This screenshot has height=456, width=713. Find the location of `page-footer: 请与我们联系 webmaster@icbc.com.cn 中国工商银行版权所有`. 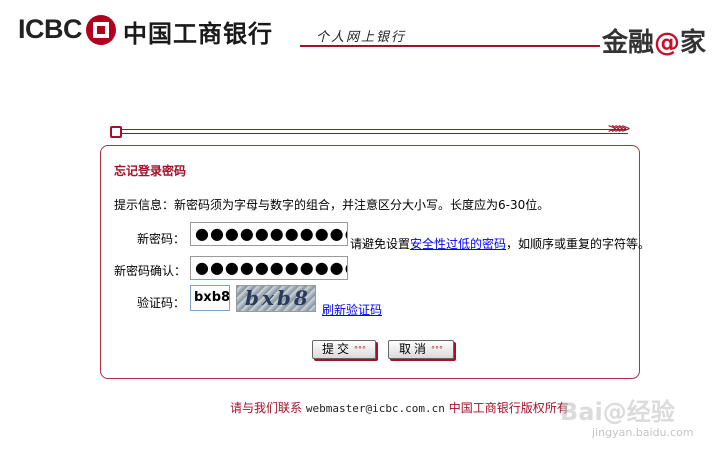

page-footer: 请与我们联系 webmaster@icbc.com.cn 中国工商银行版权所有 is located at coordinates (399, 407).